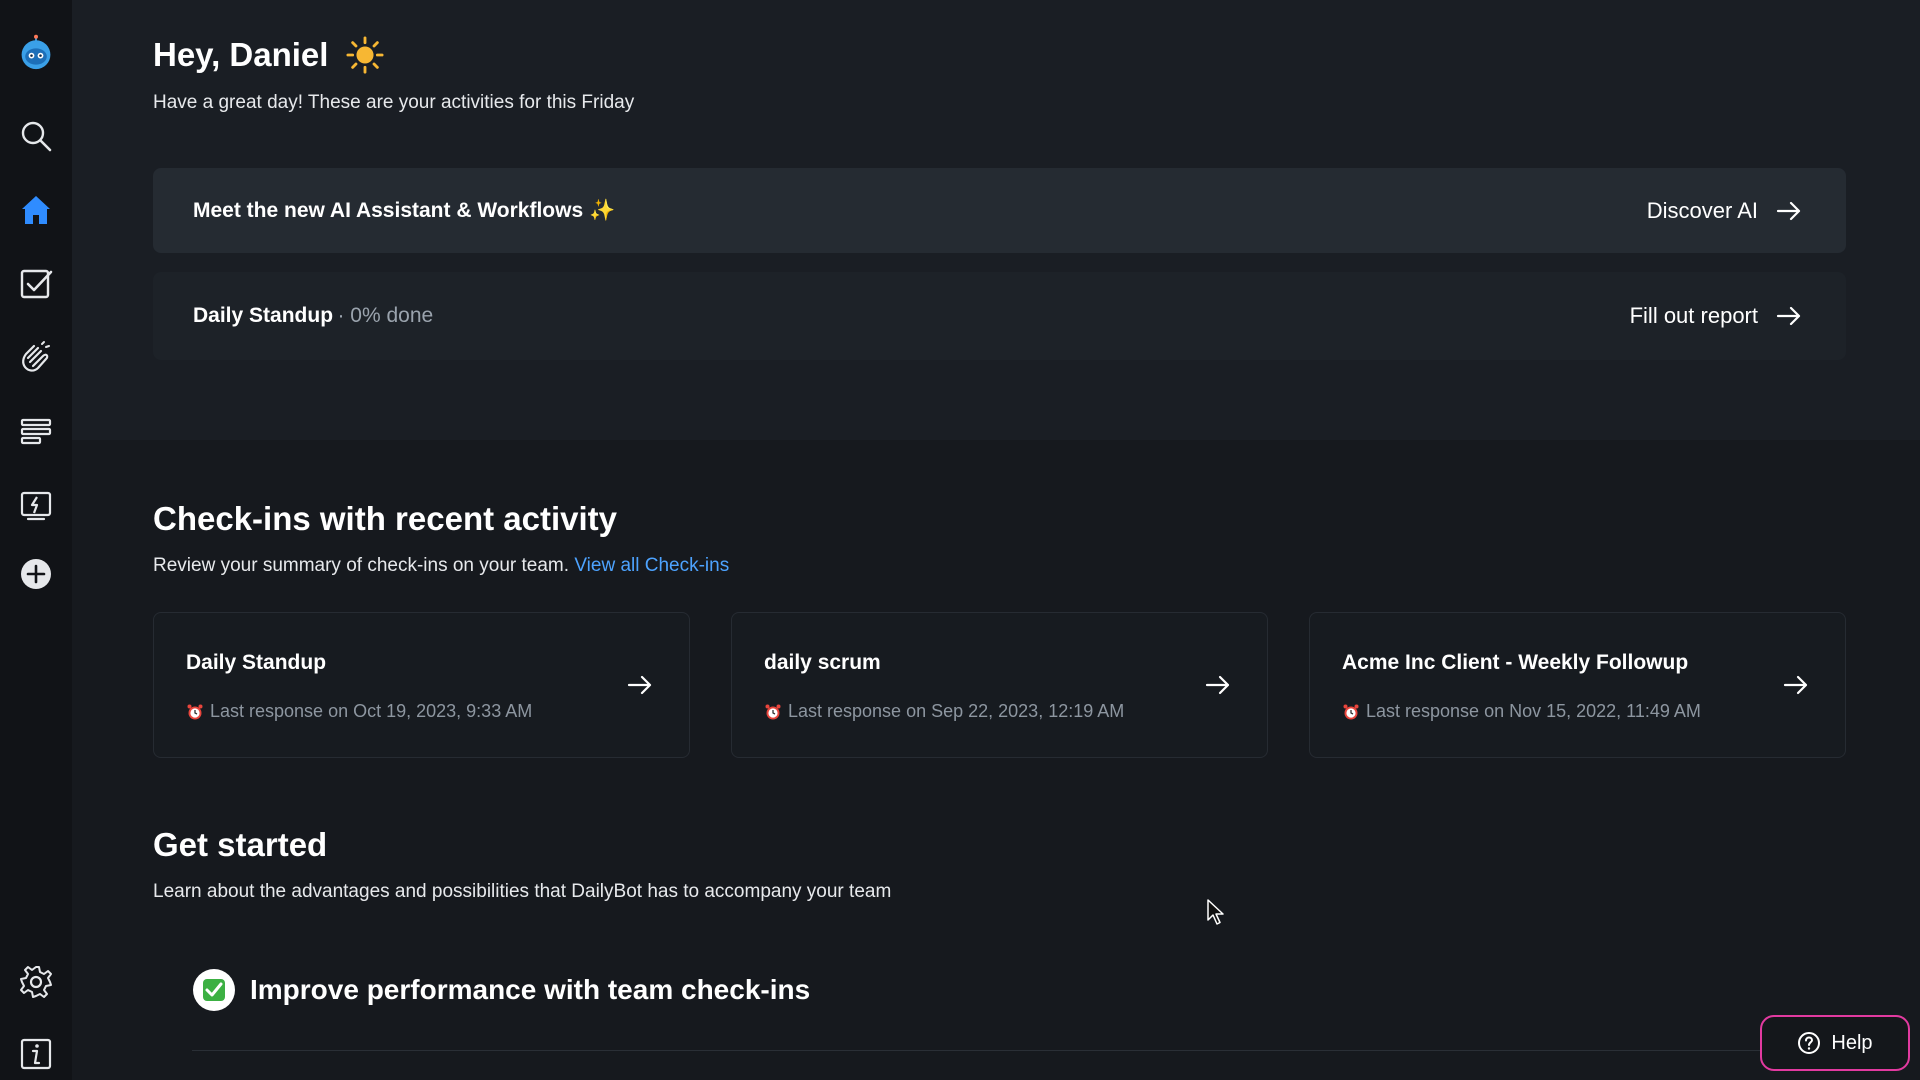  What do you see at coordinates (214, 990) in the screenshot?
I see `checkmark-badge-icon` at bounding box center [214, 990].